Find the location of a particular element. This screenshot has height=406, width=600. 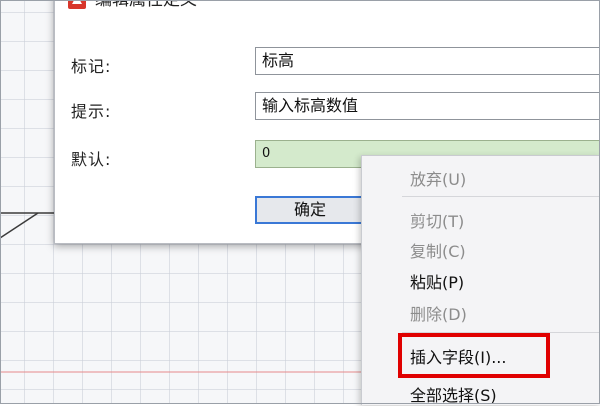

menu-item-select-all: 全部选择(S) is located at coordinates (453, 394).